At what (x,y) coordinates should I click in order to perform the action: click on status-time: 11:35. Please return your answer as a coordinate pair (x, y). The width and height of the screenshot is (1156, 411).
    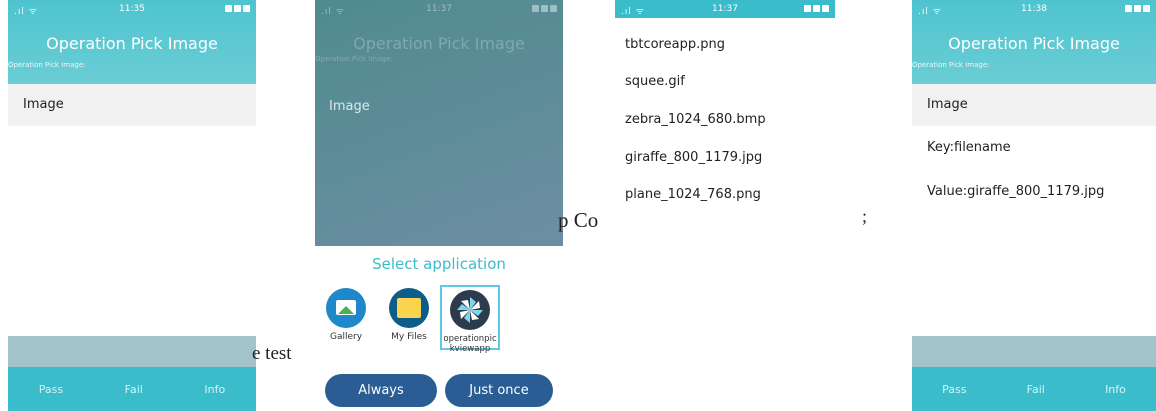
    Looking at the image, I should click on (132, 9).